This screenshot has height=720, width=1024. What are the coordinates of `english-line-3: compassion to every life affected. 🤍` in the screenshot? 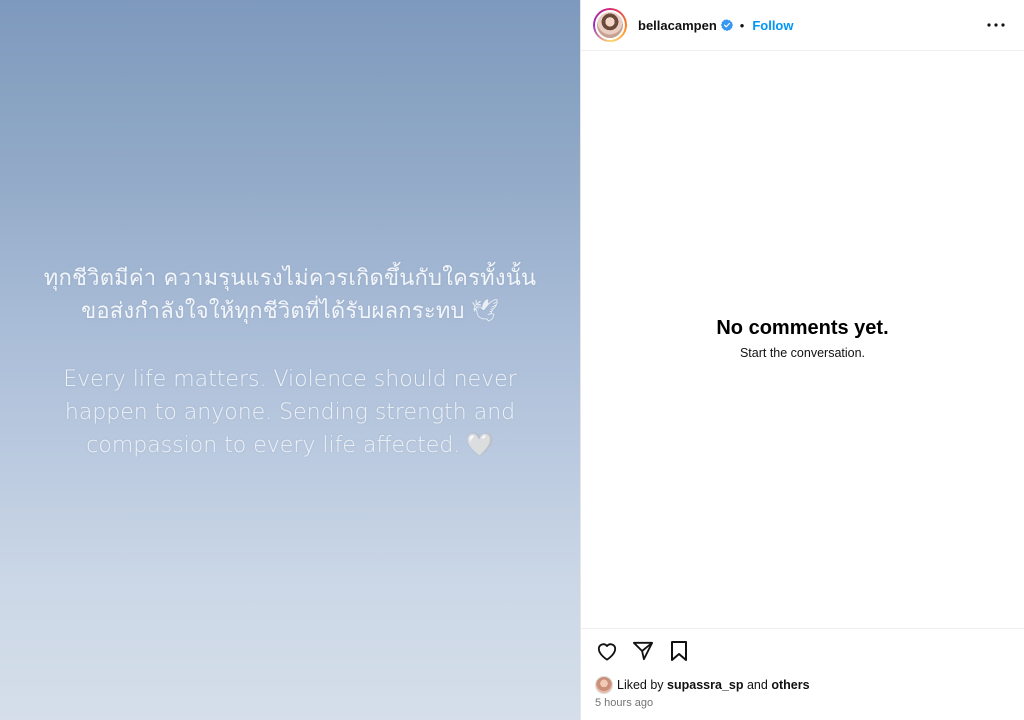 It's located at (290, 445).